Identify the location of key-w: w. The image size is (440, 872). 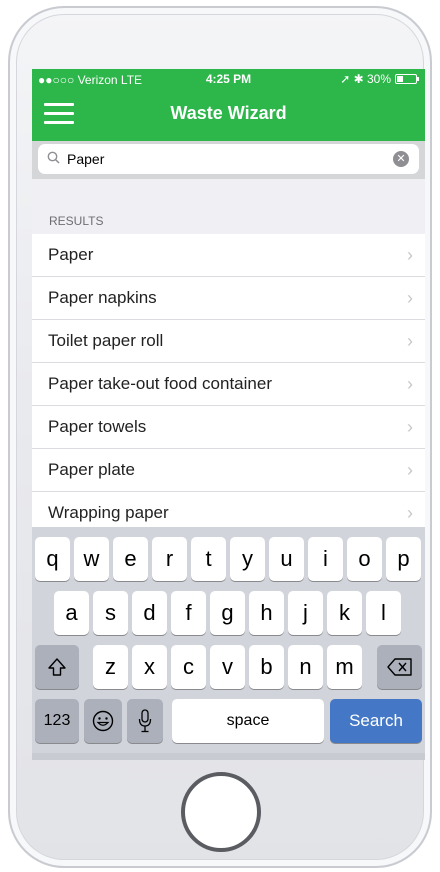
(91, 559).